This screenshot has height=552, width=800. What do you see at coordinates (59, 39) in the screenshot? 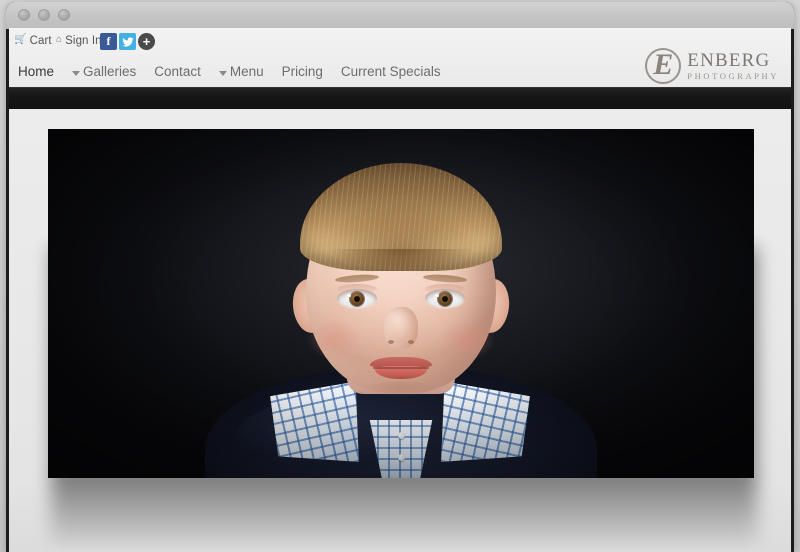
I see `user-home-icon: ⌂` at bounding box center [59, 39].